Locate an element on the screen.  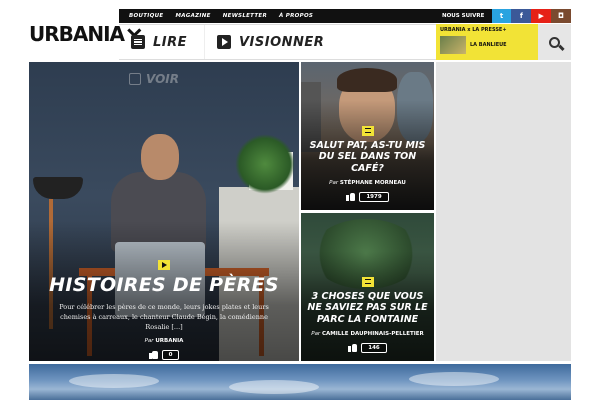
social-bar: NOUS SUIVRE t f ▶ ◘ is located at coordinates (504, 16).